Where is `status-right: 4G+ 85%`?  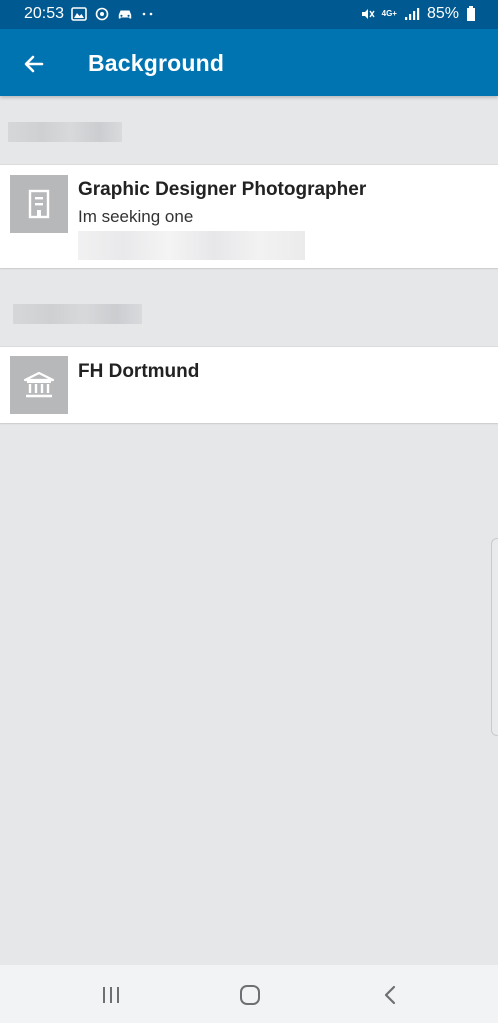
status-right: 4G+ 85% is located at coordinates (417, 14).